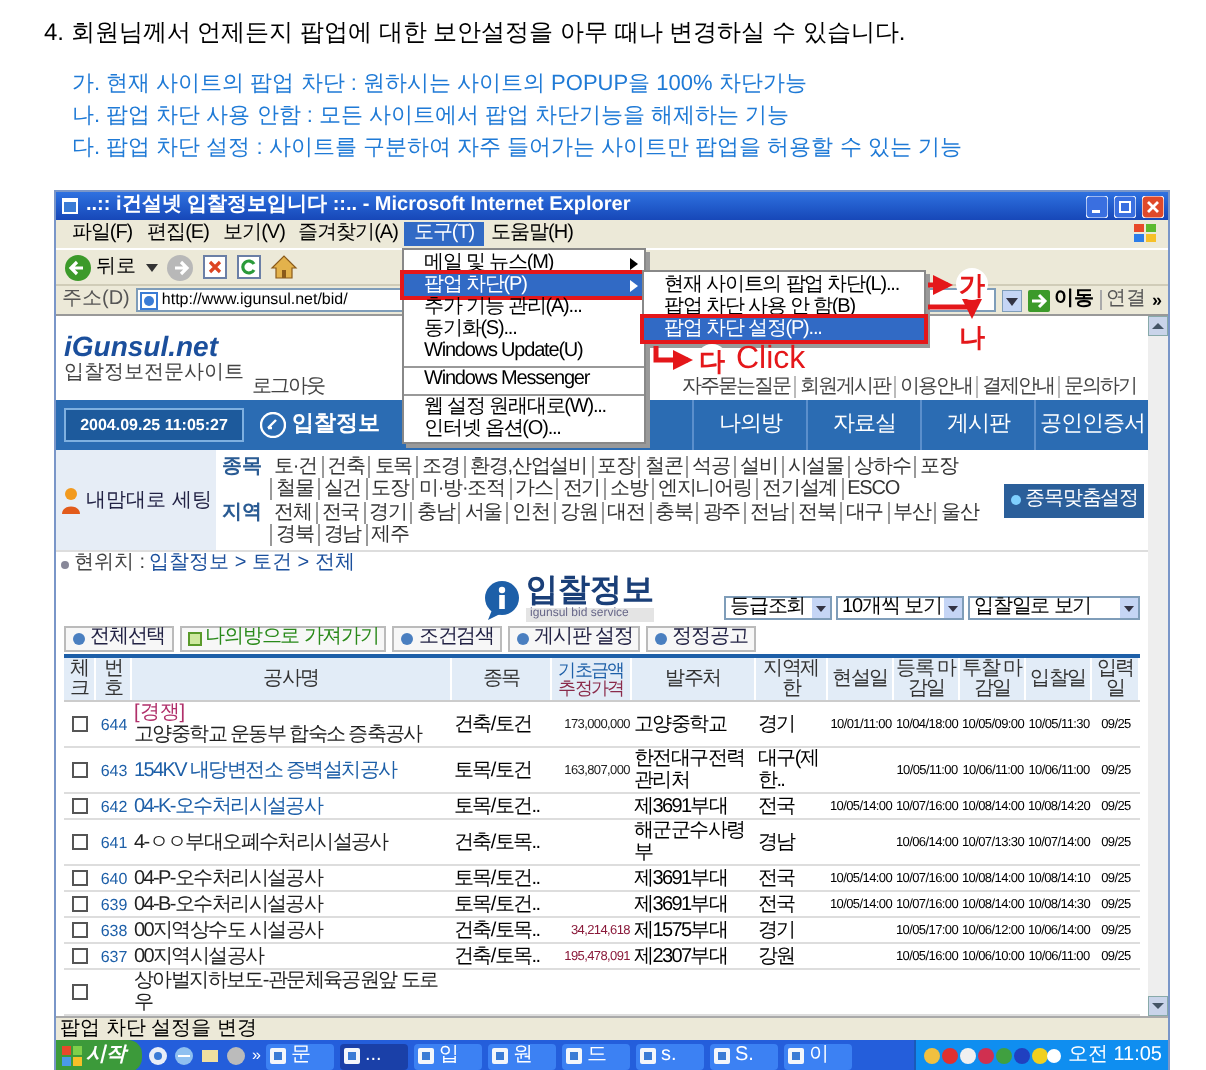  I want to click on filter-link: ESCO, so click(872, 489).